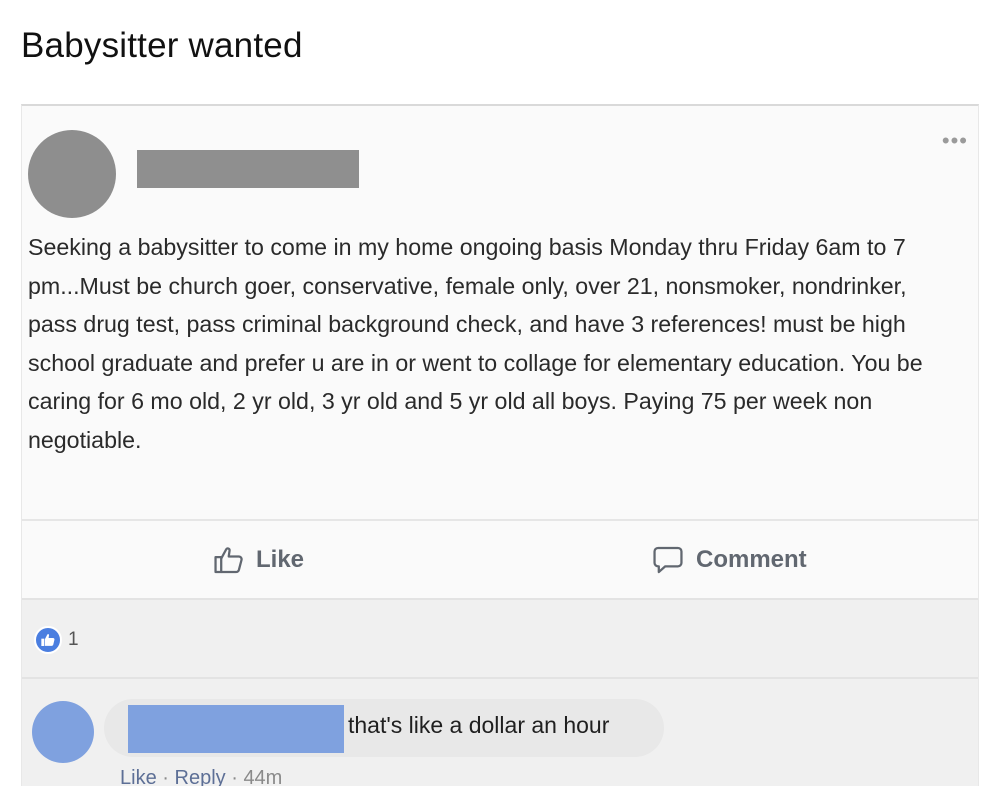  I want to click on comment-reply-link: Reply, so click(200, 776).